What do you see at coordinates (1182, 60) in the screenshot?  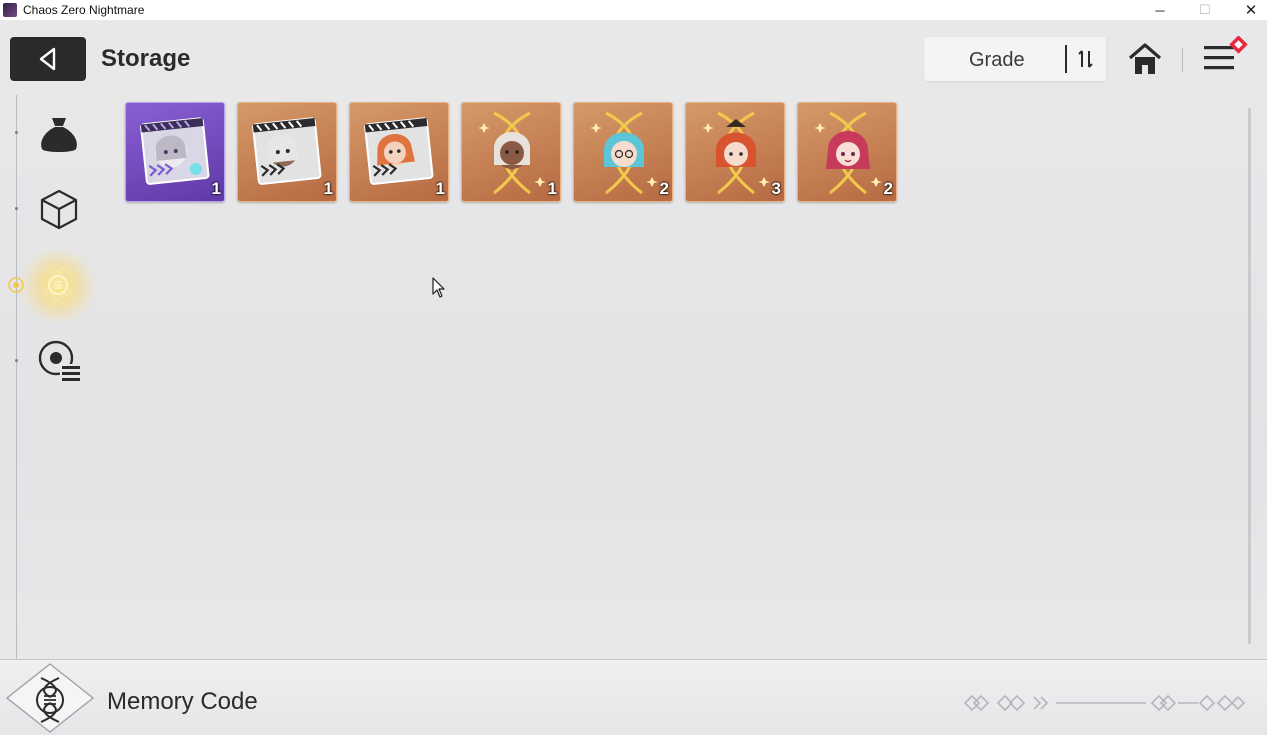 I see `header-divider` at bounding box center [1182, 60].